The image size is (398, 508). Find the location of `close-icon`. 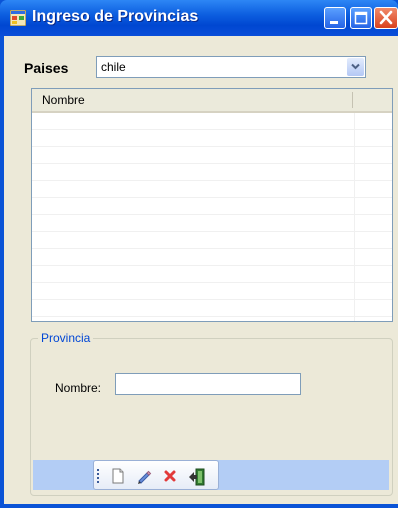

close-icon is located at coordinates (386, 17).